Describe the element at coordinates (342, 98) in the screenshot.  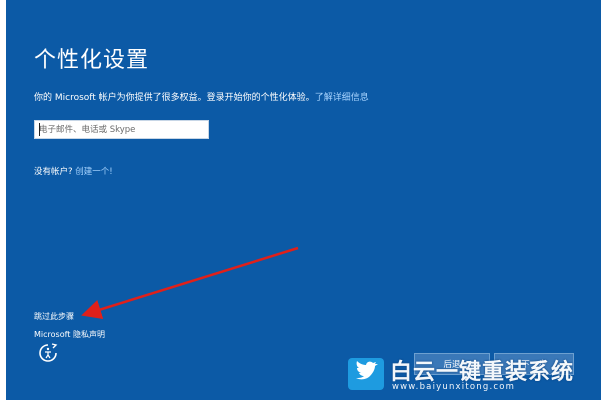
I see `learn-more-link: 了解详细信息` at that location.